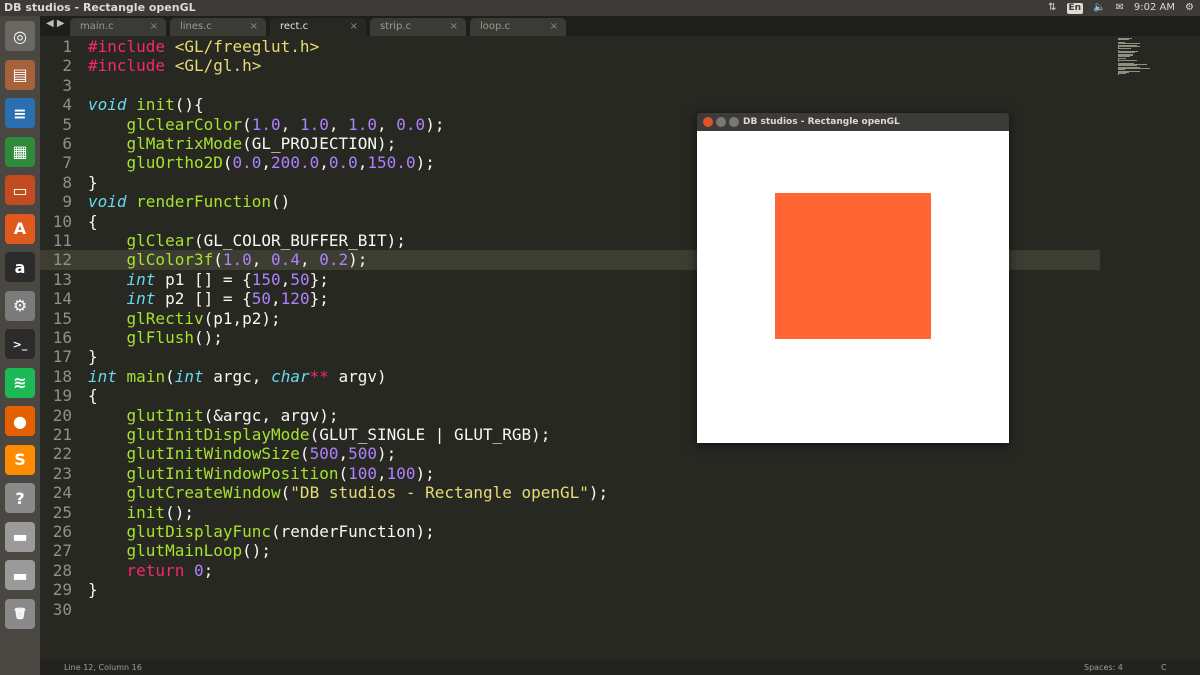 Image resolution: width=1200 pixels, height=675 pixels. I want to click on code-token: glRectiv, so click(165, 318).